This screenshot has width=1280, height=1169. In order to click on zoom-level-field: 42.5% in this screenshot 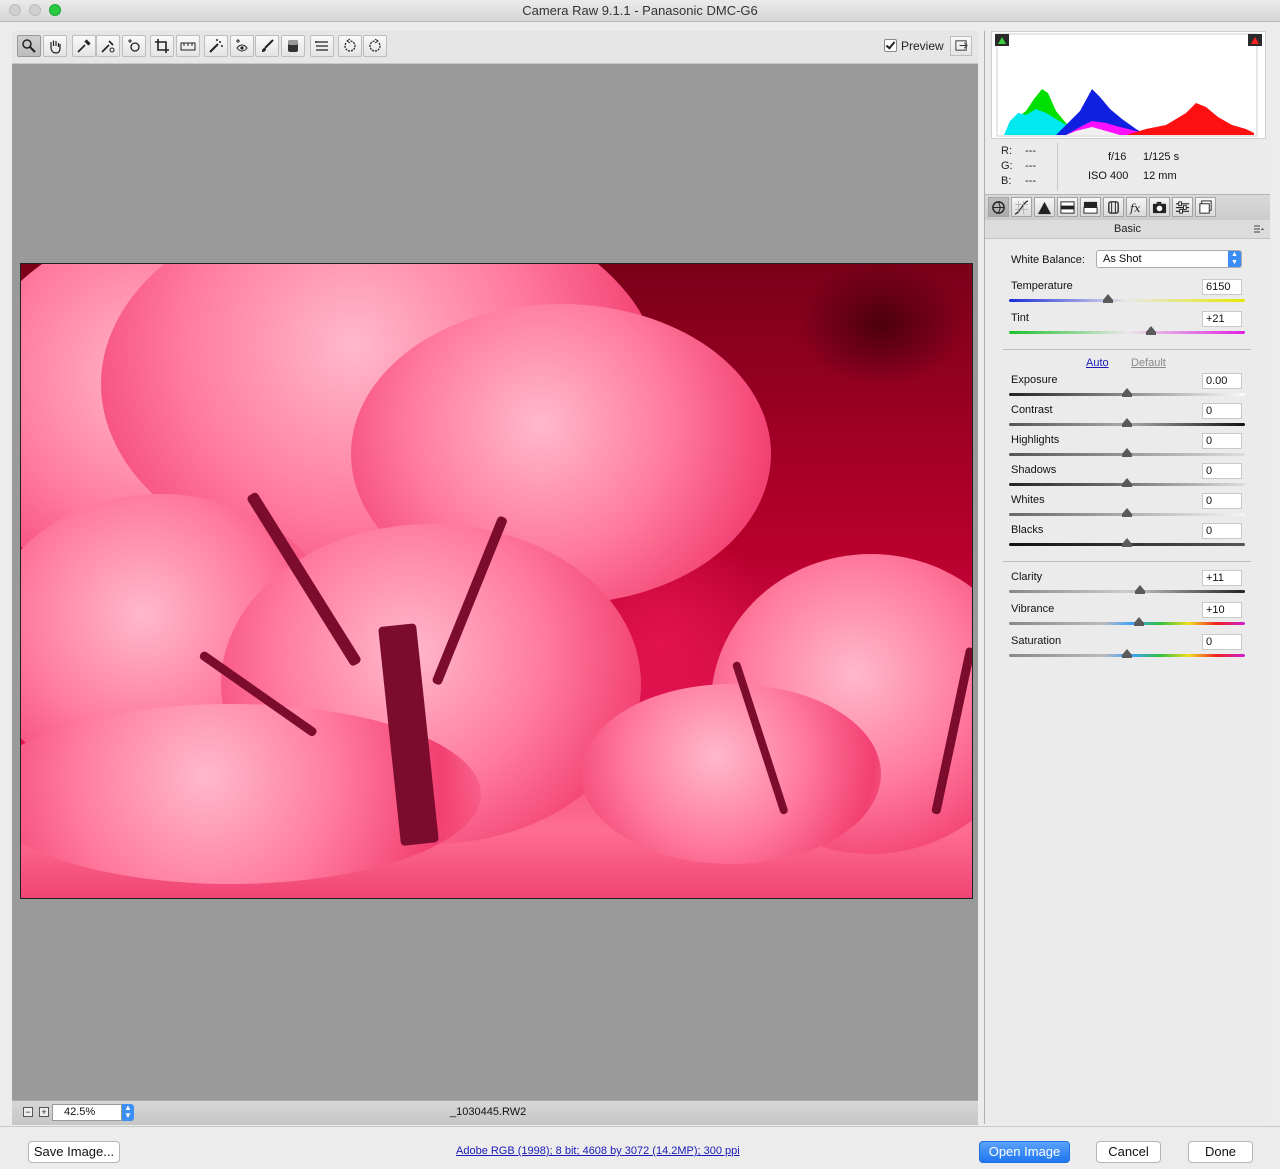, I will do `click(87, 1112)`.